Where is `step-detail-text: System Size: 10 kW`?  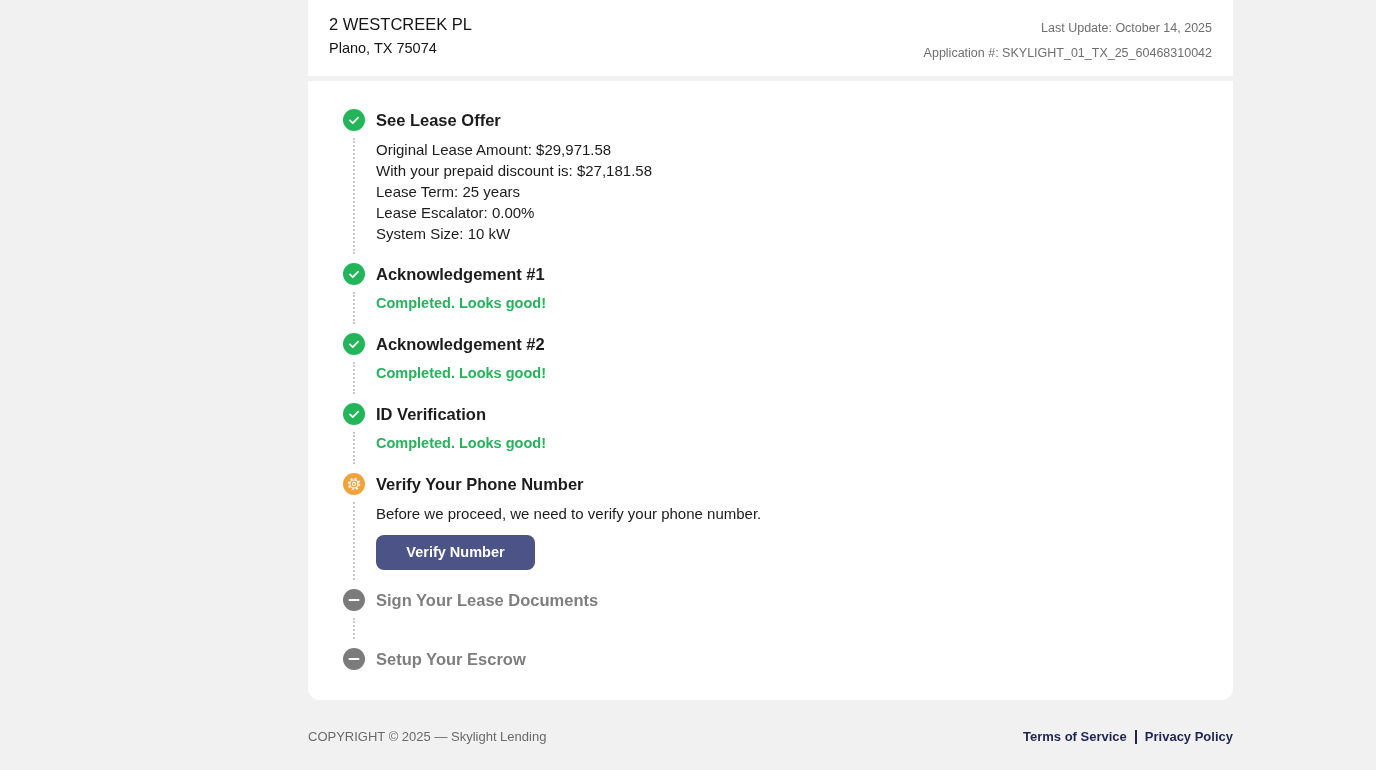
step-detail-text: System Size: 10 kW is located at coordinates (444, 234).